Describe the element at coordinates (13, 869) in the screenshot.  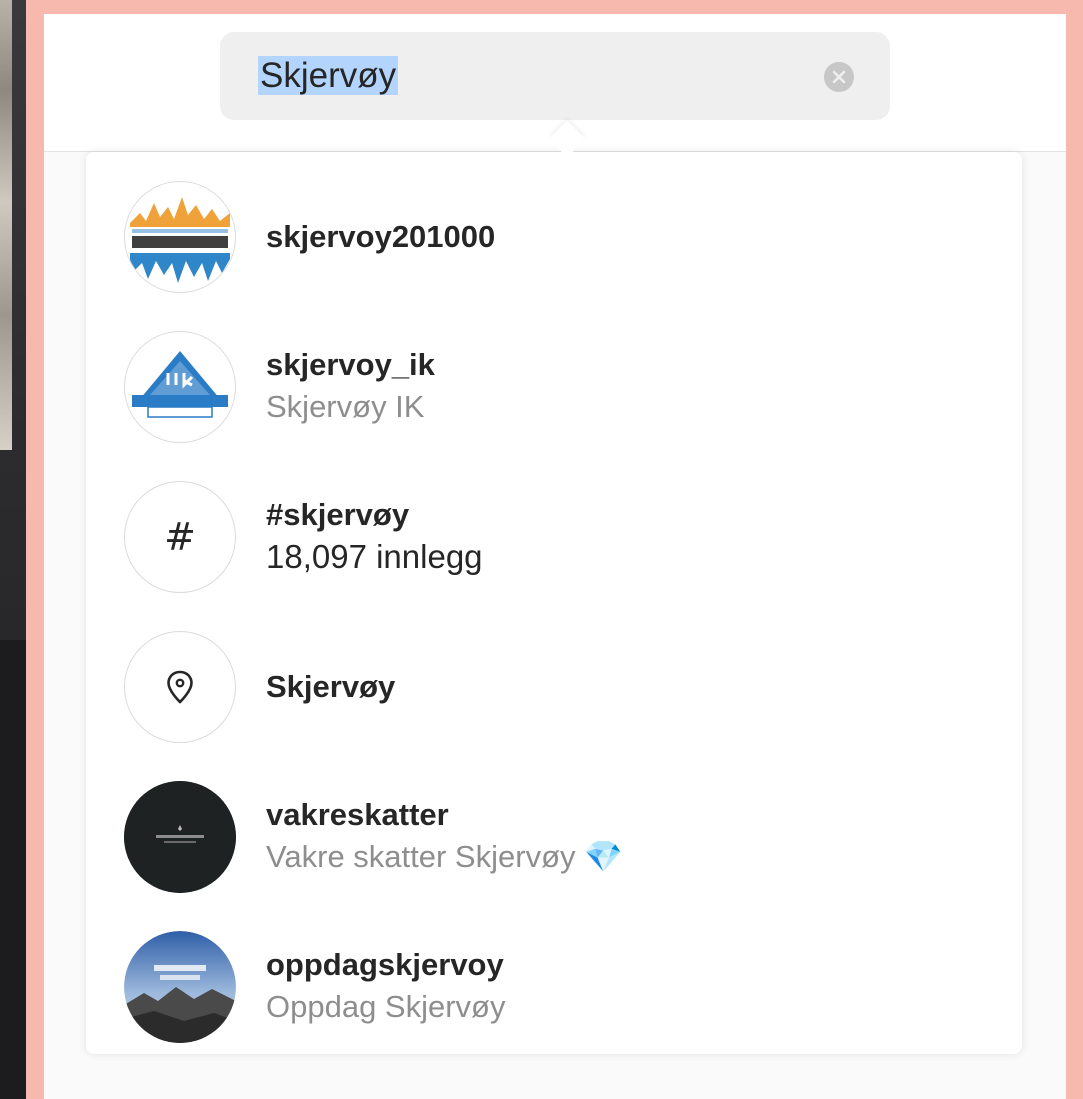
I see `background-window-dark-area` at that location.